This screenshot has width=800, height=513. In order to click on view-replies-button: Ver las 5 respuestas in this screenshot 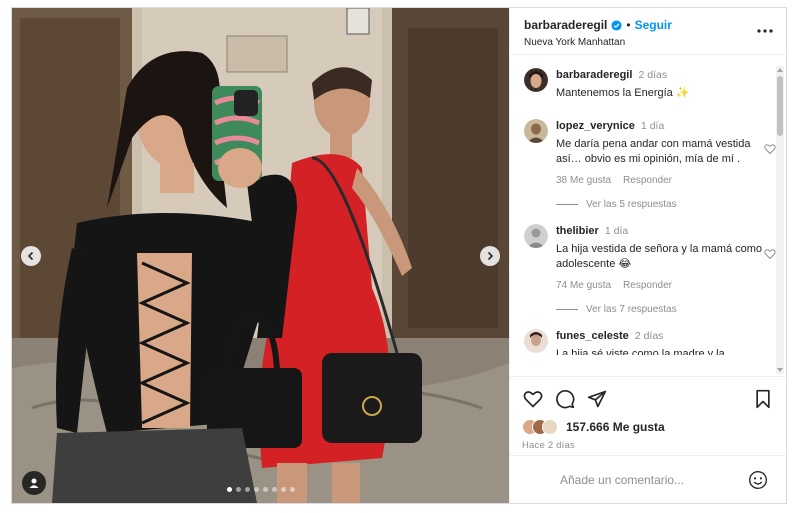, I will do `click(660, 204)`.